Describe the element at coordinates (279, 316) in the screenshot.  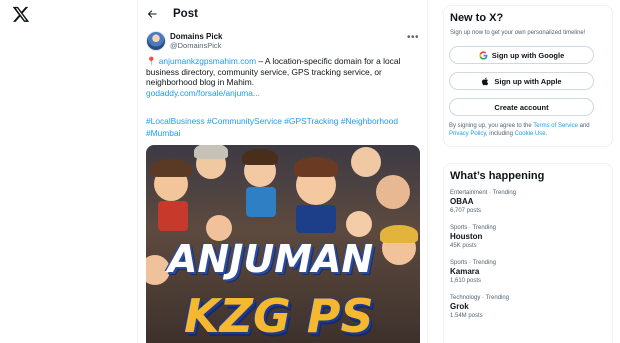
I see `image-word-2: KZG PS` at that location.